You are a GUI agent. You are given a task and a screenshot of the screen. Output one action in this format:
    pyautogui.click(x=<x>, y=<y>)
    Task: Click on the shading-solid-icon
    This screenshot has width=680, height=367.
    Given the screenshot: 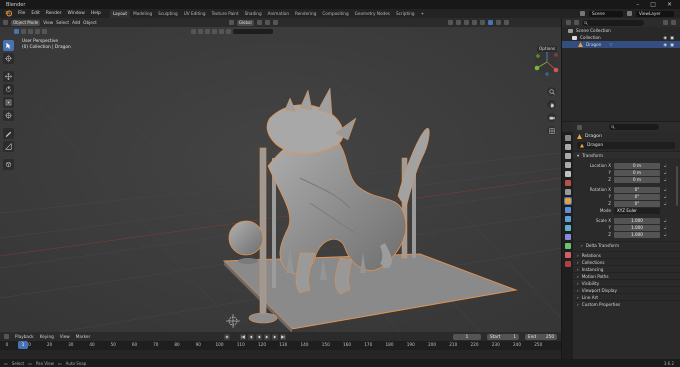 What is the action you would take?
    pyautogui.click(x=490, y=22)
    